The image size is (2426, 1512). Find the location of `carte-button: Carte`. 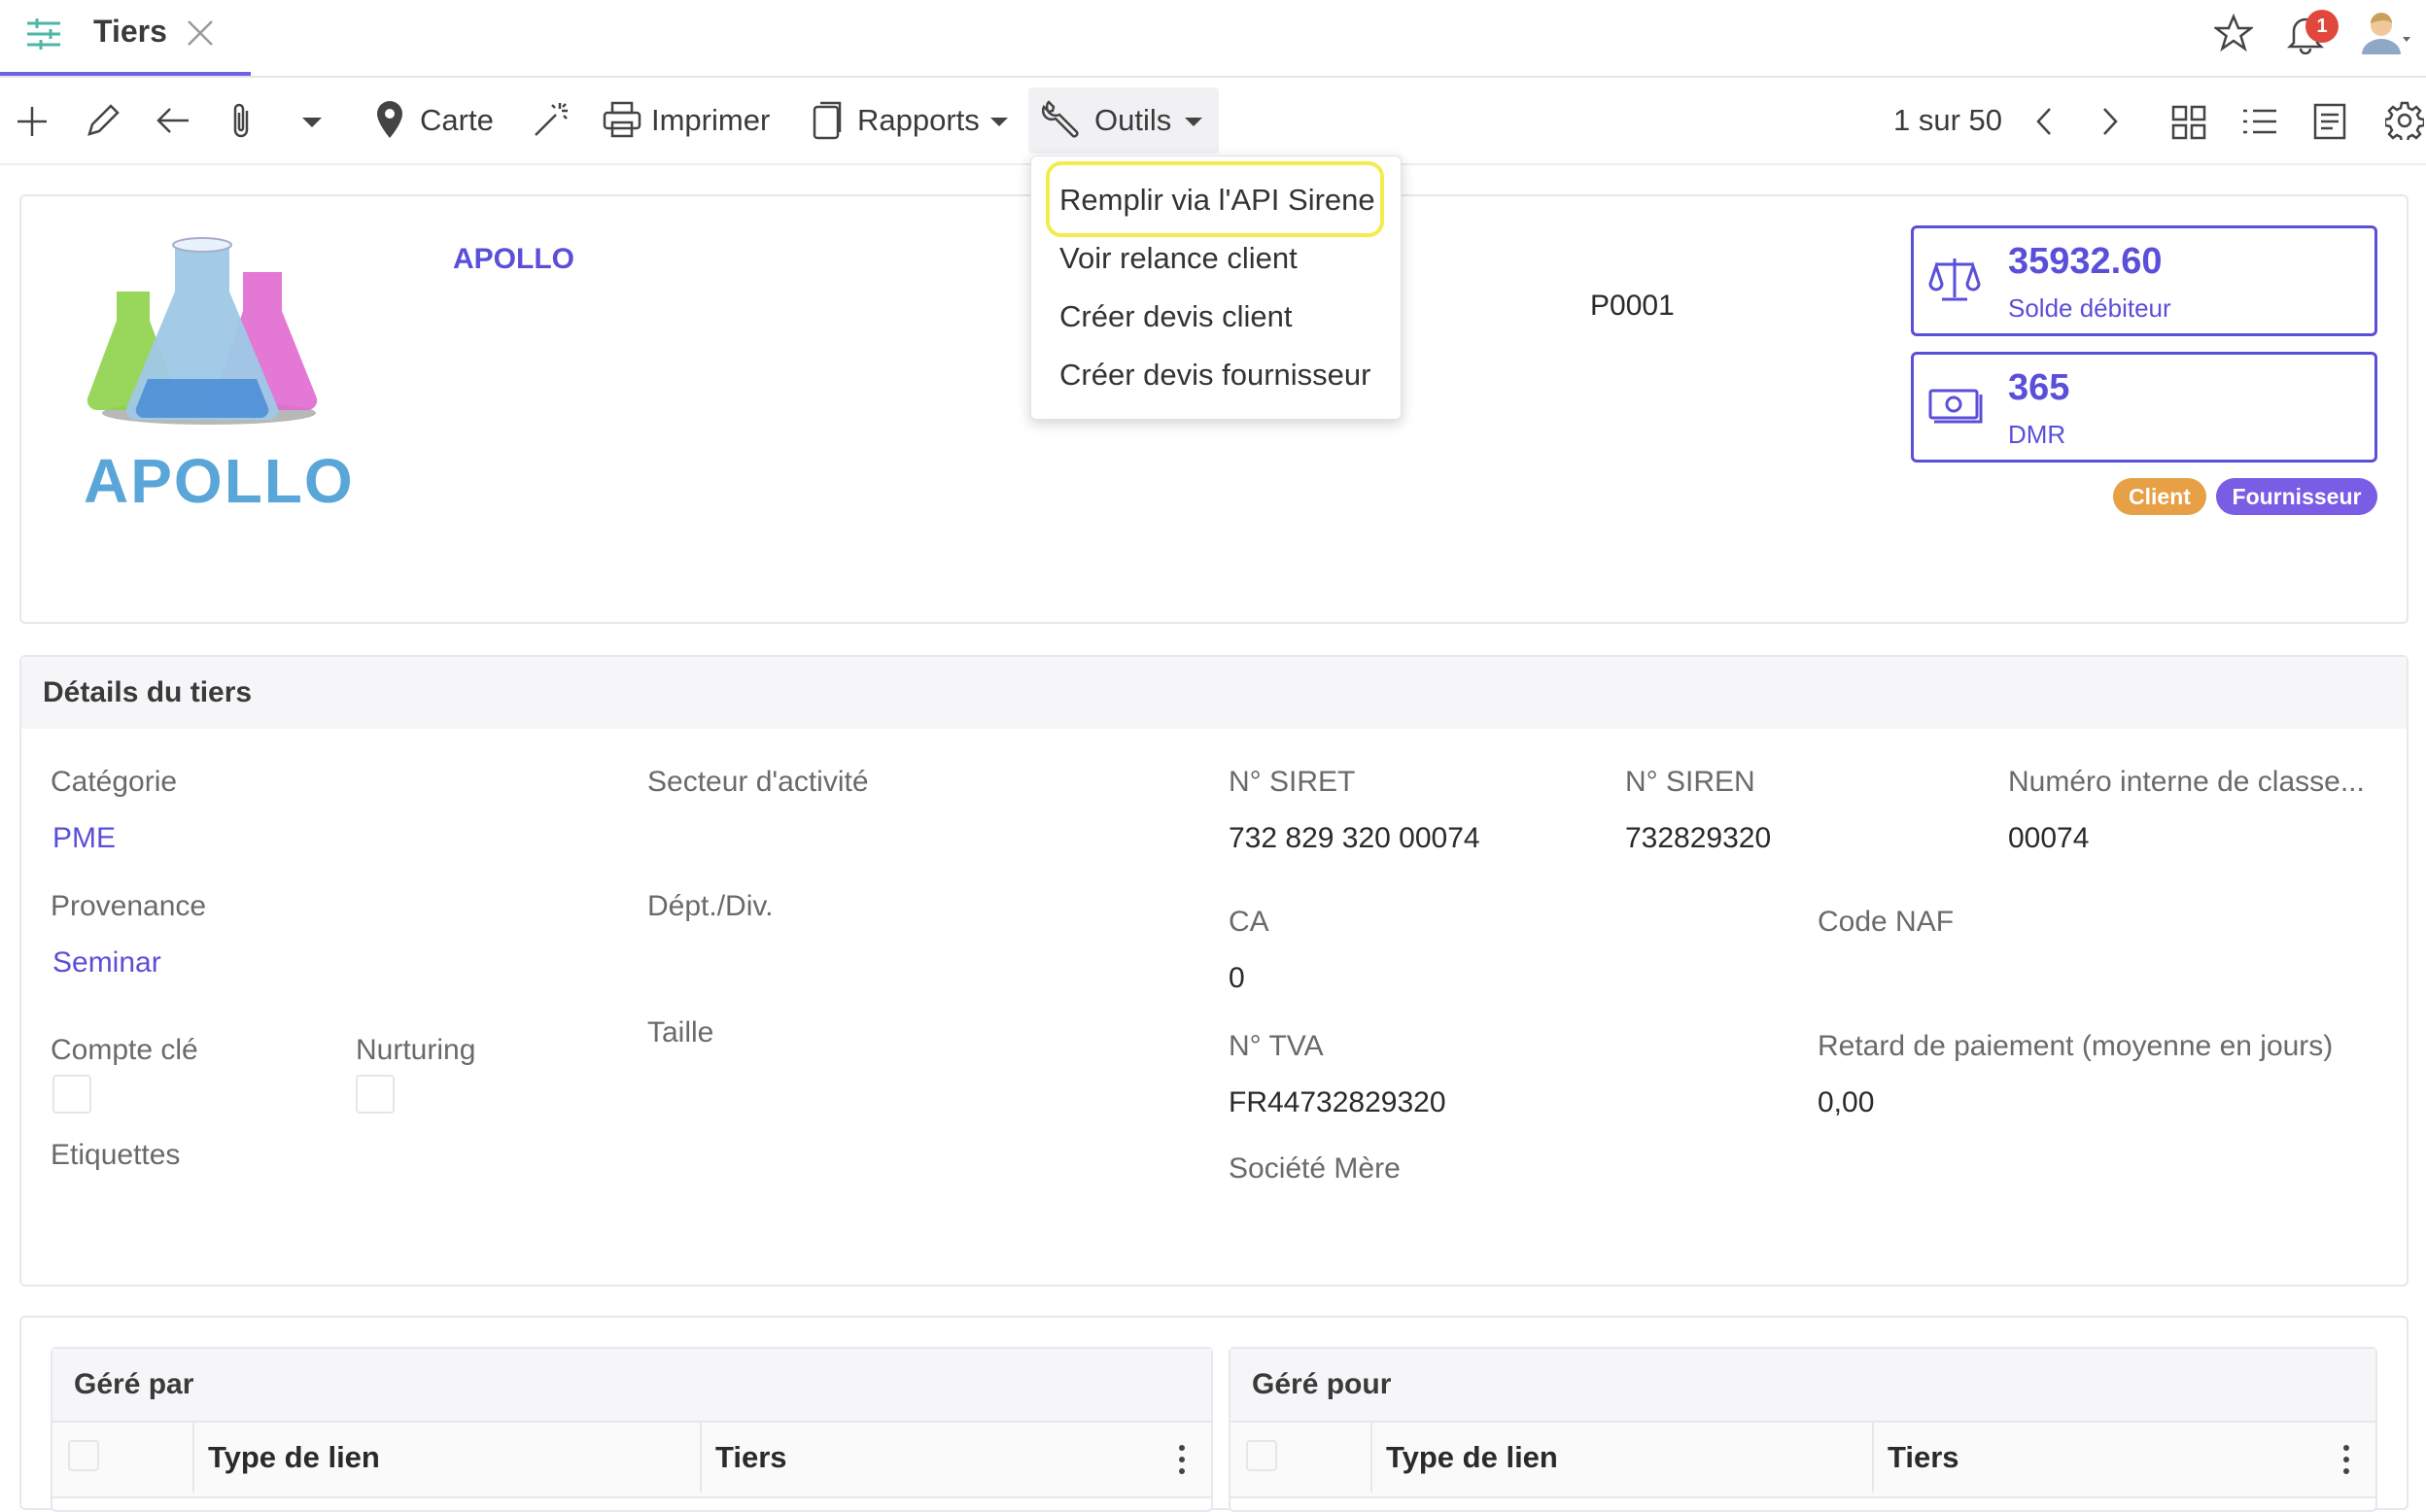

carte-button: Carte is located at coordinates (457, 121).